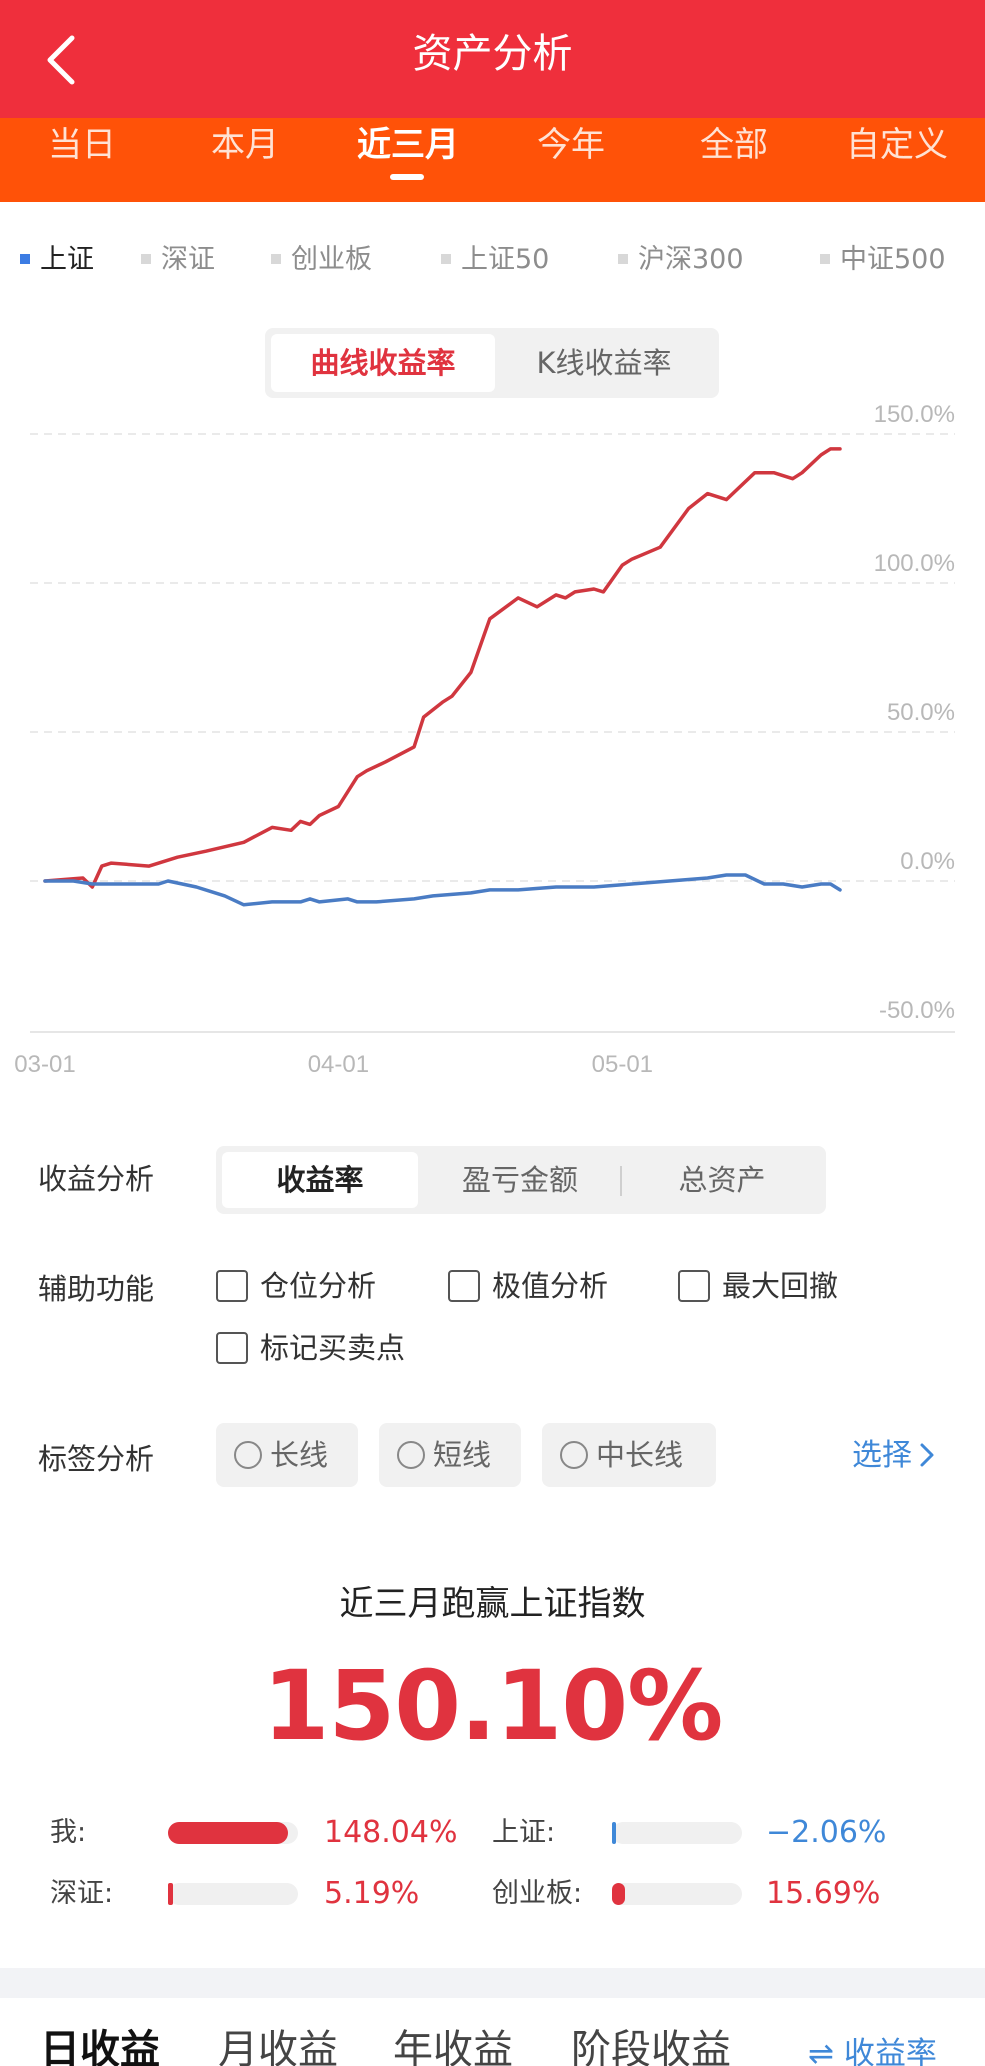 The width and height of the screenshot is (985, 2066). I want to click on tab-stage-return: 阶段收益, so click(651, 2043).